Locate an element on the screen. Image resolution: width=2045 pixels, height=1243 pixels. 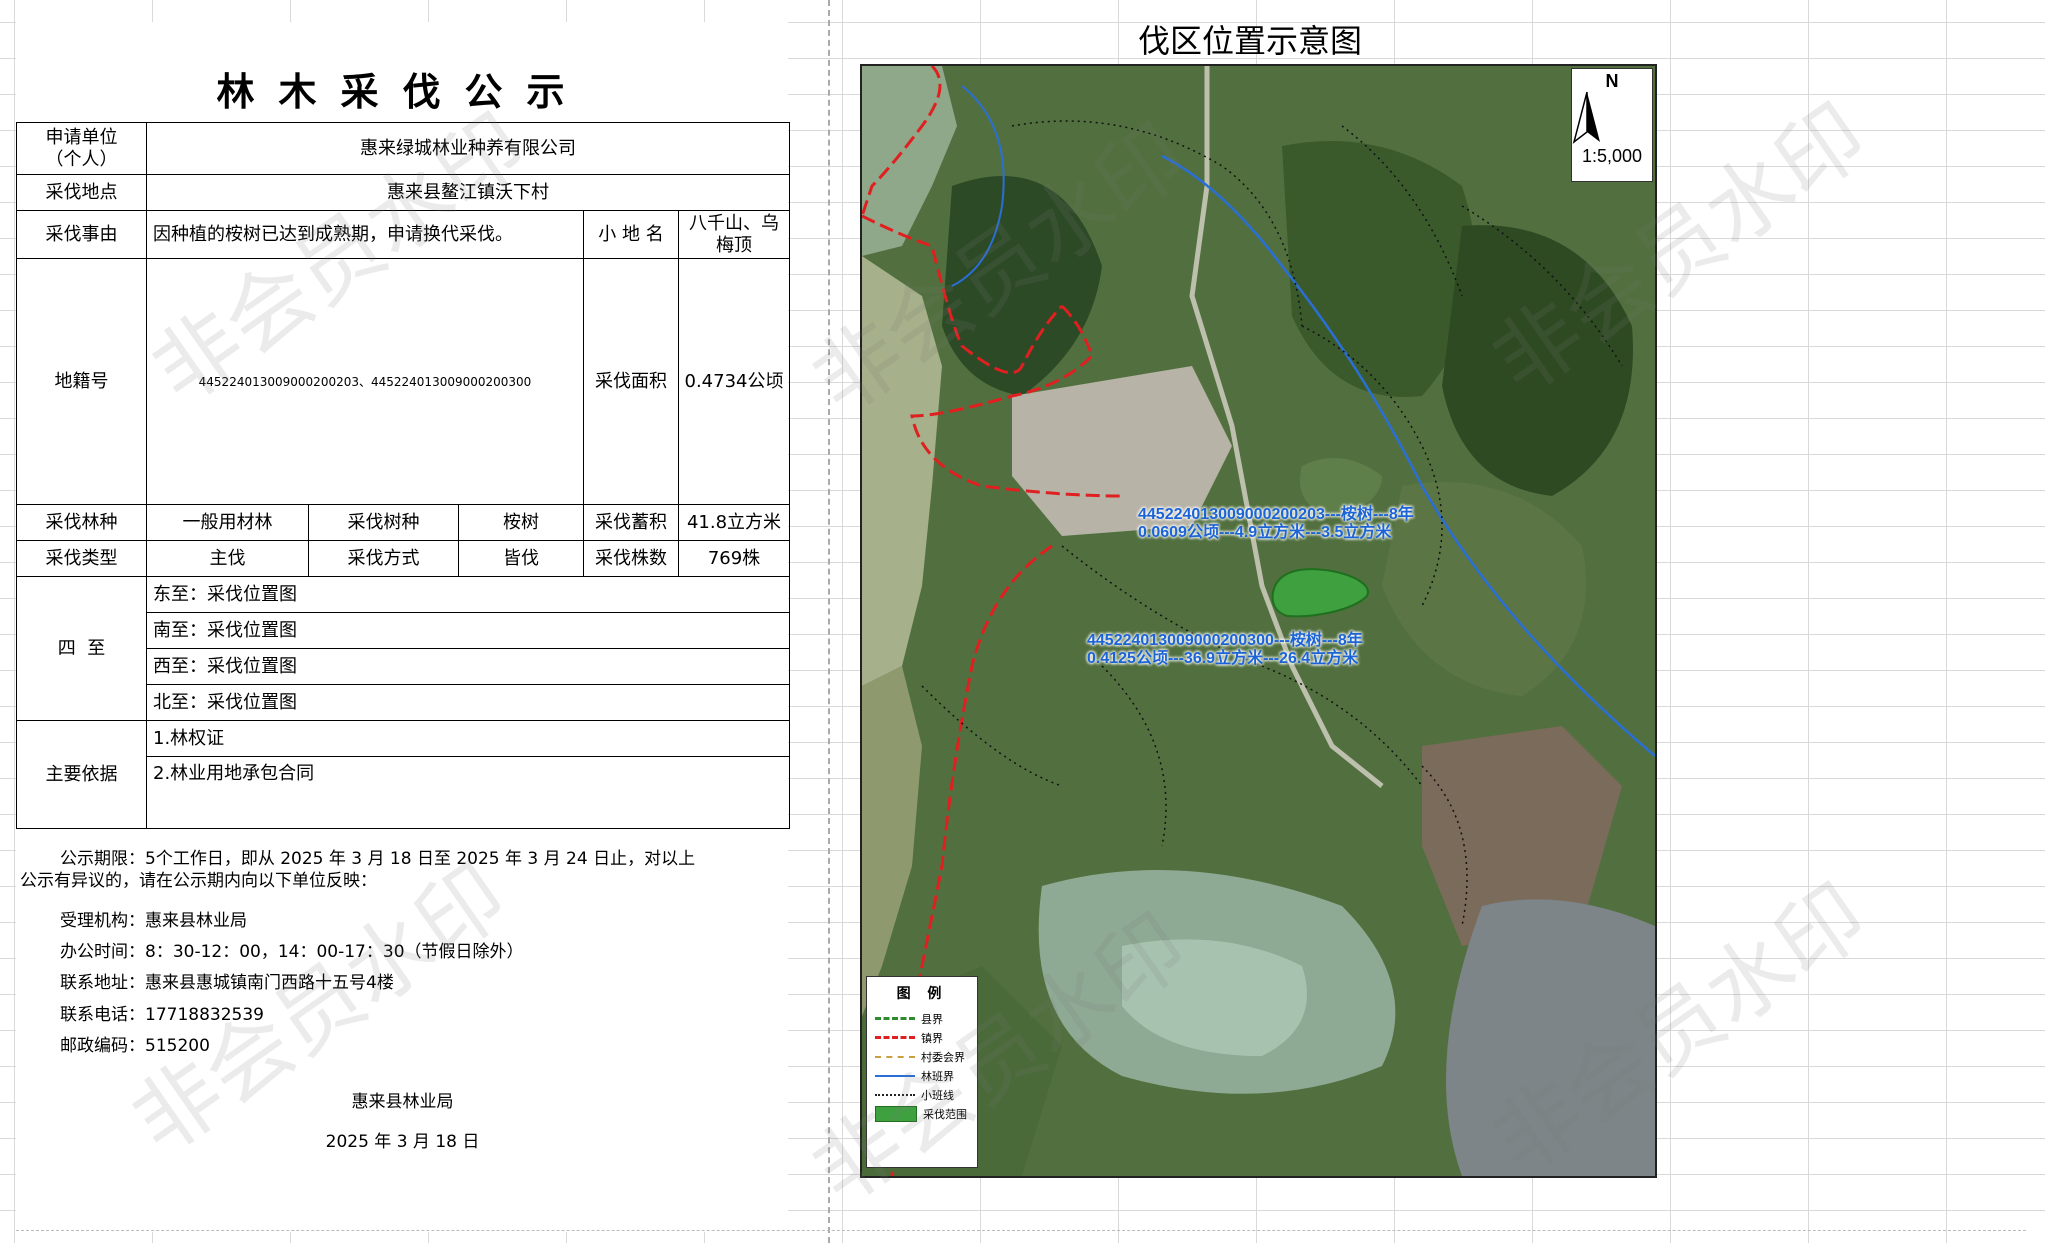
phone-line: 联系电话：17718832539 is located at coordinates (162, 1015).